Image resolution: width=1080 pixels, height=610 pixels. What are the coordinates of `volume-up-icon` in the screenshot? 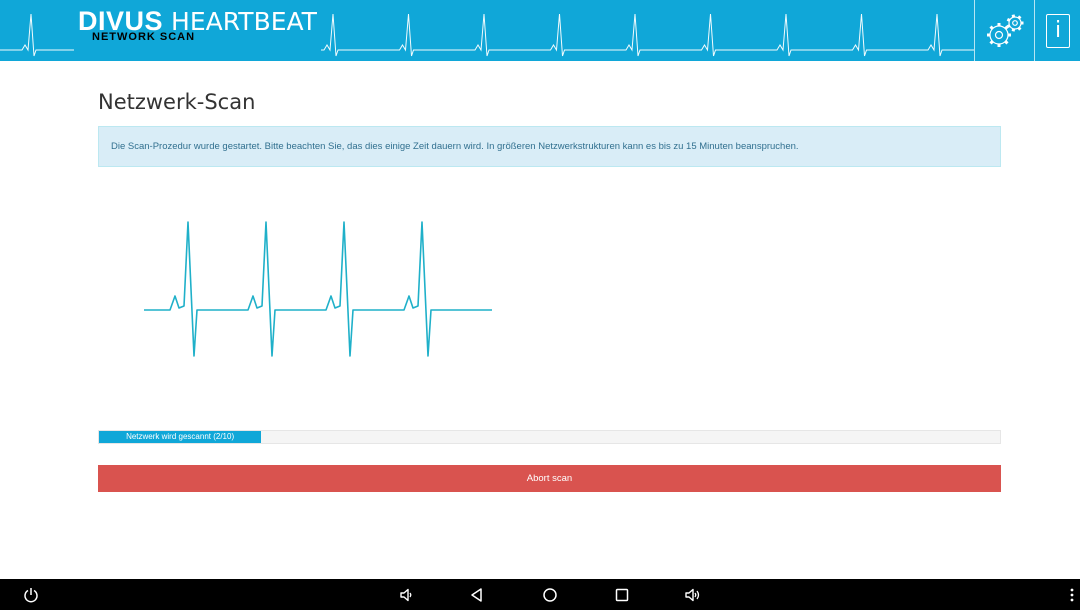 It's located at (692, 595).